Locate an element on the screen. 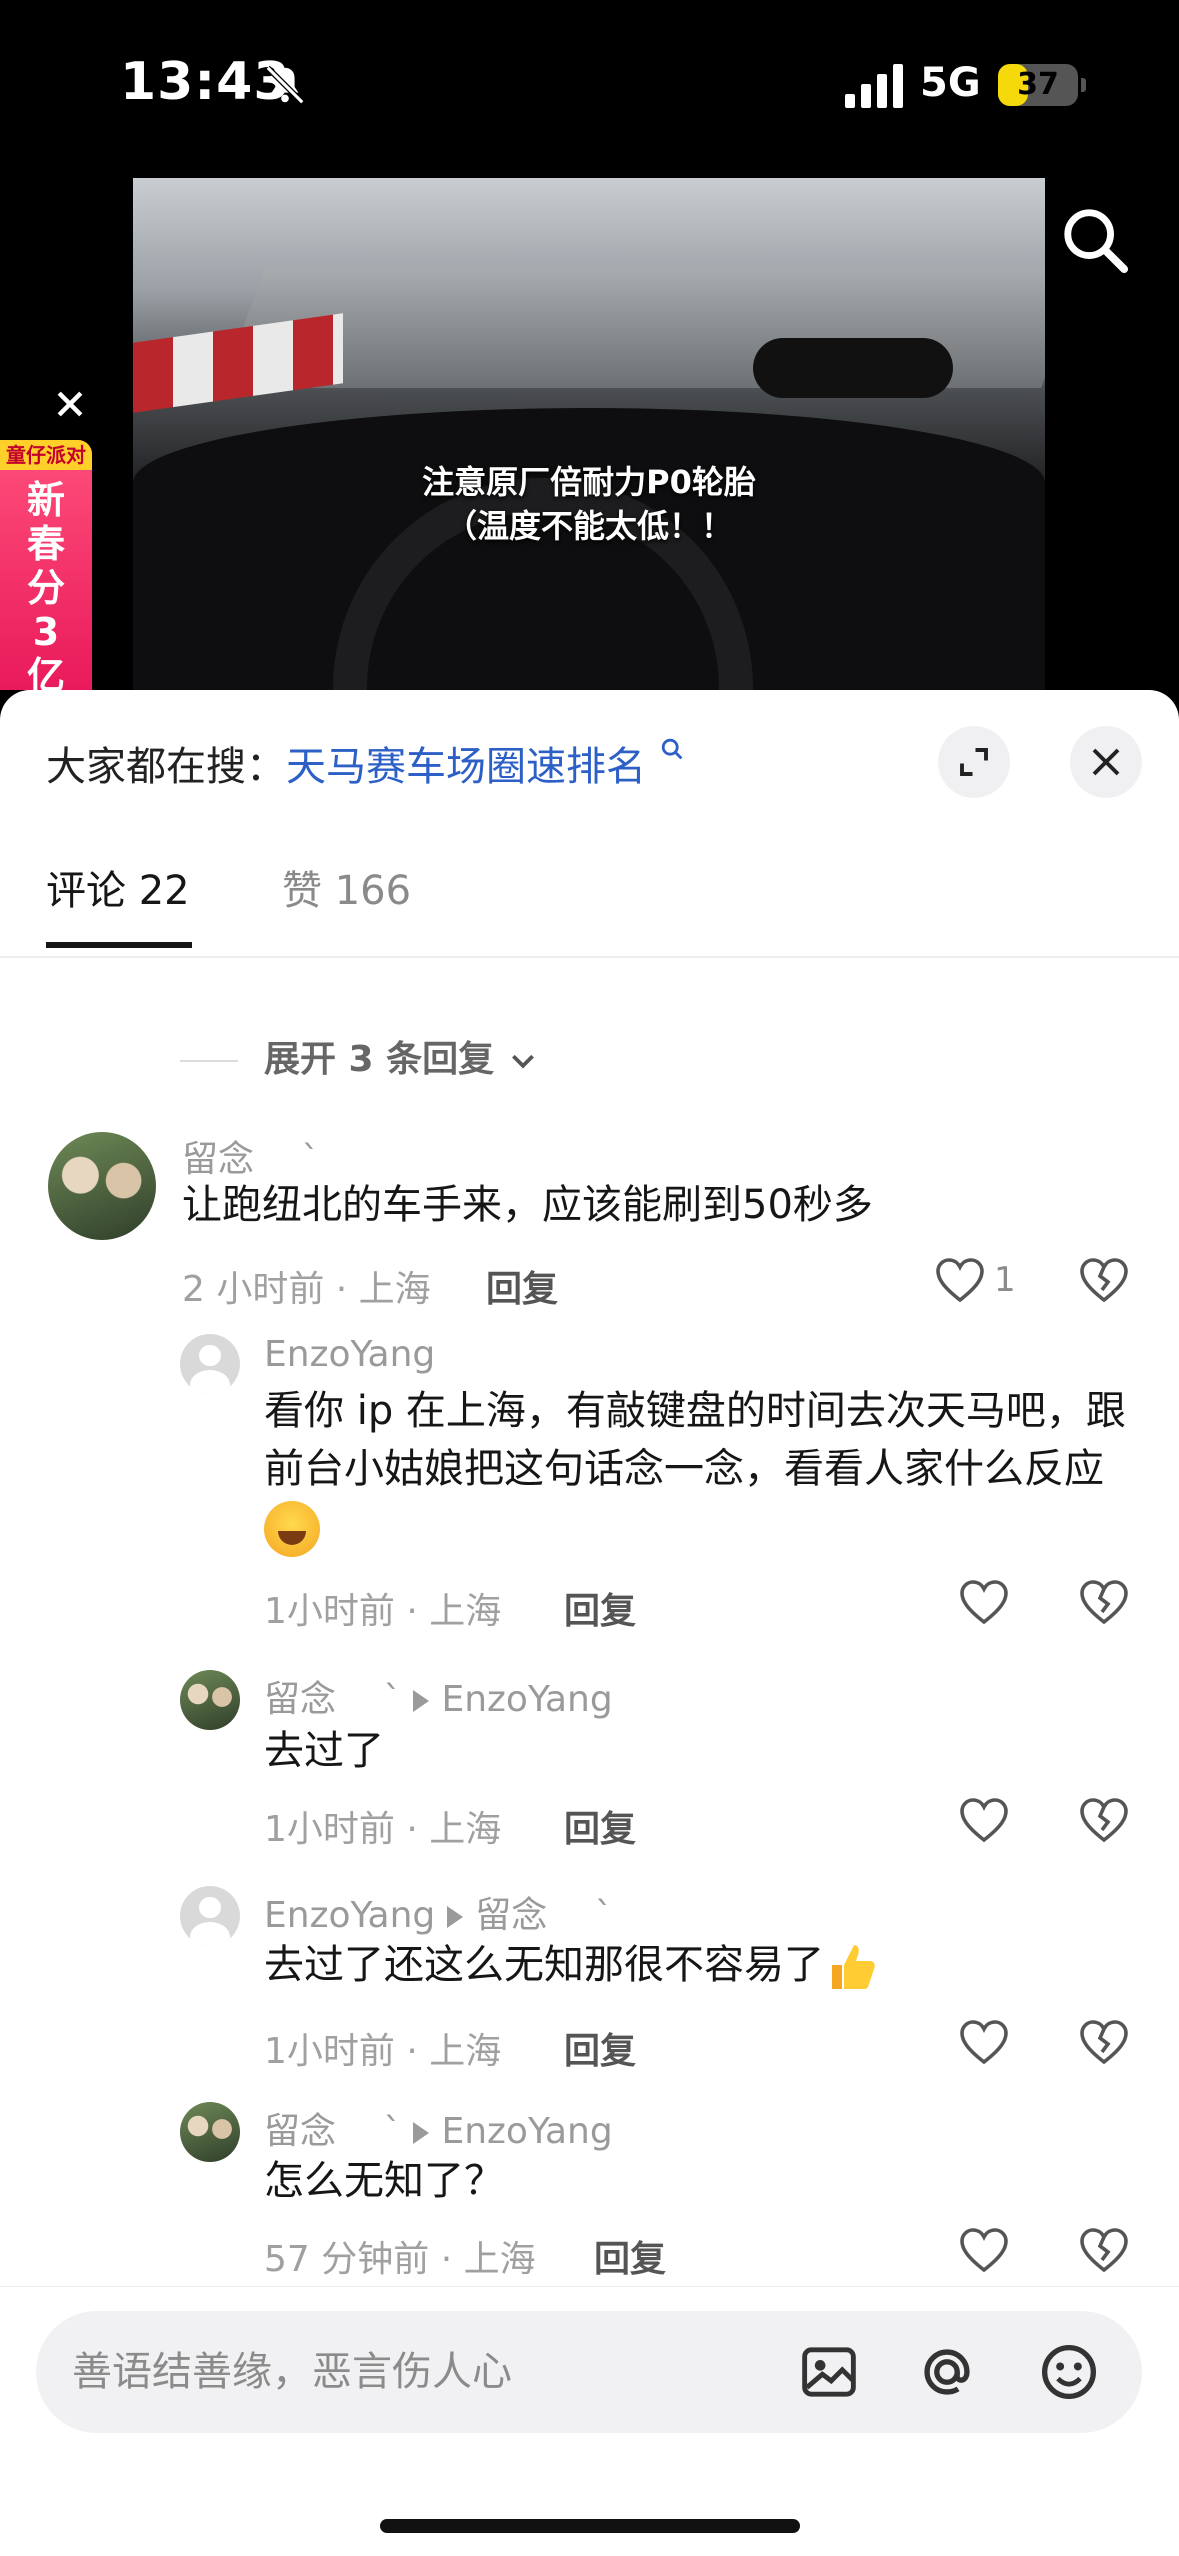 This screenshot has height=2556, width=1179. close-button is located at coordinates (1106, 762).